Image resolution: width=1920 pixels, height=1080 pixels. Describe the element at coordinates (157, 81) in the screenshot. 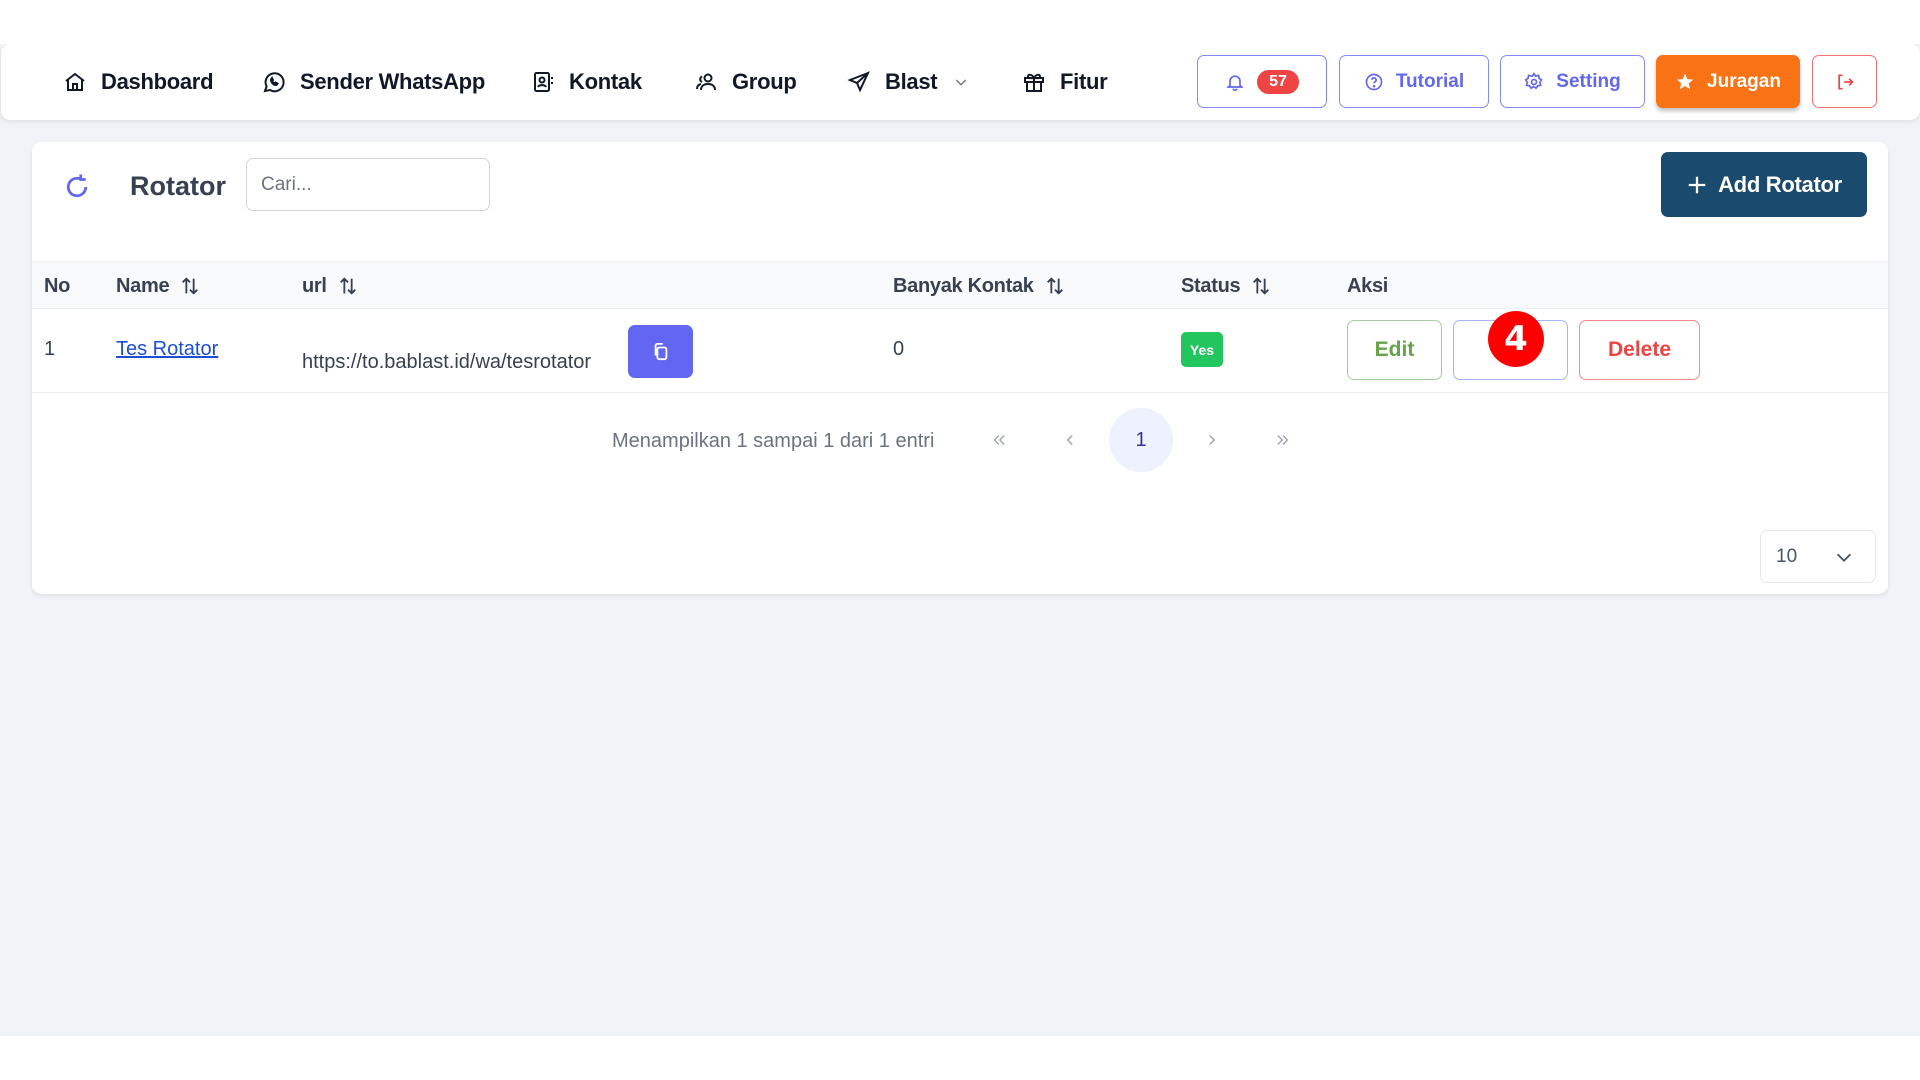

I see `nav-dashboard-label: Dashboard` at that location.